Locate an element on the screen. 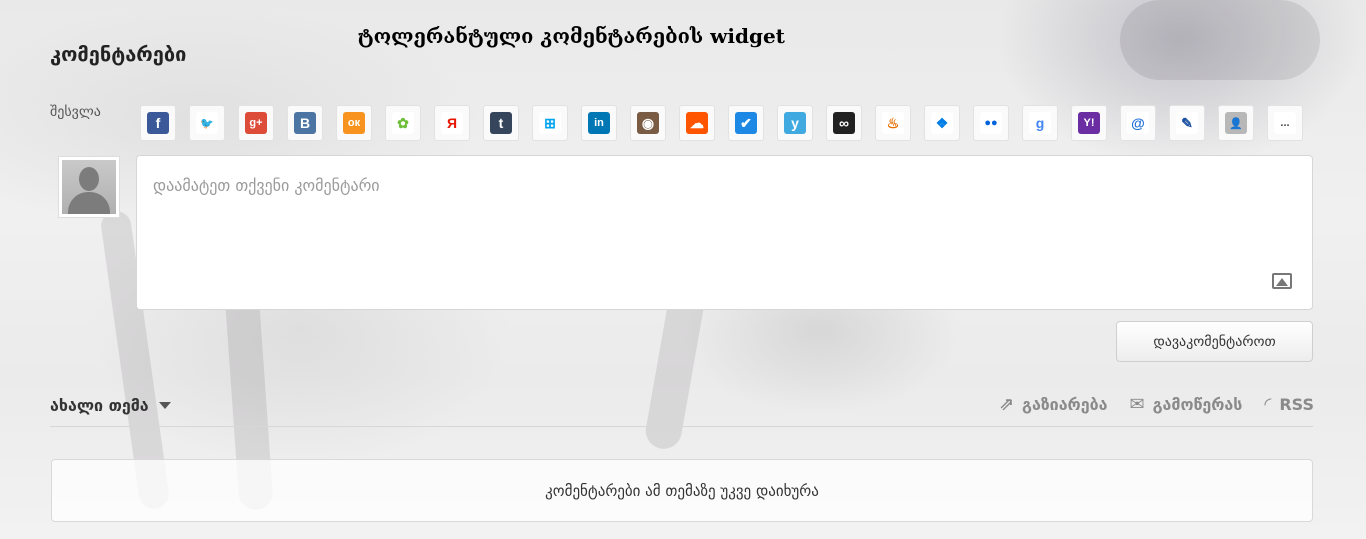 The width and height of the screenshot is (1366, 539). yahoo-icon: Y! is located at coordinates (1089, 123).